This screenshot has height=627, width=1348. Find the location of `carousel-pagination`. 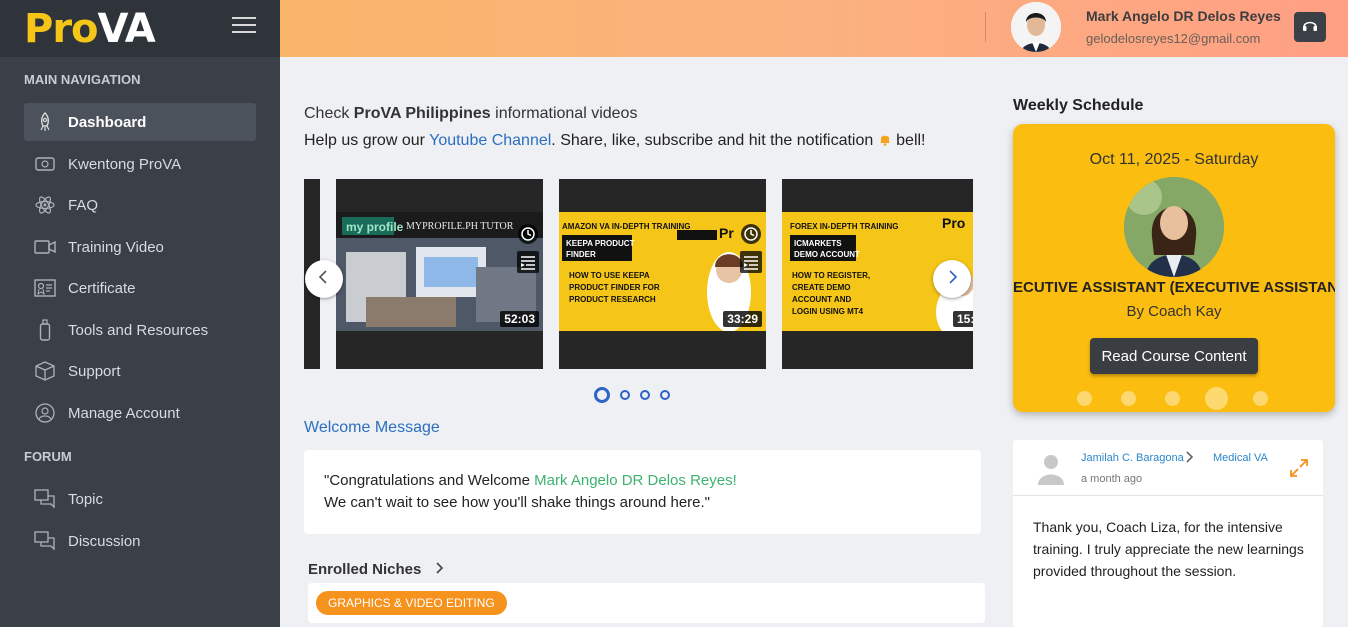

carousel-pagination is located at coordinates (632, 395).